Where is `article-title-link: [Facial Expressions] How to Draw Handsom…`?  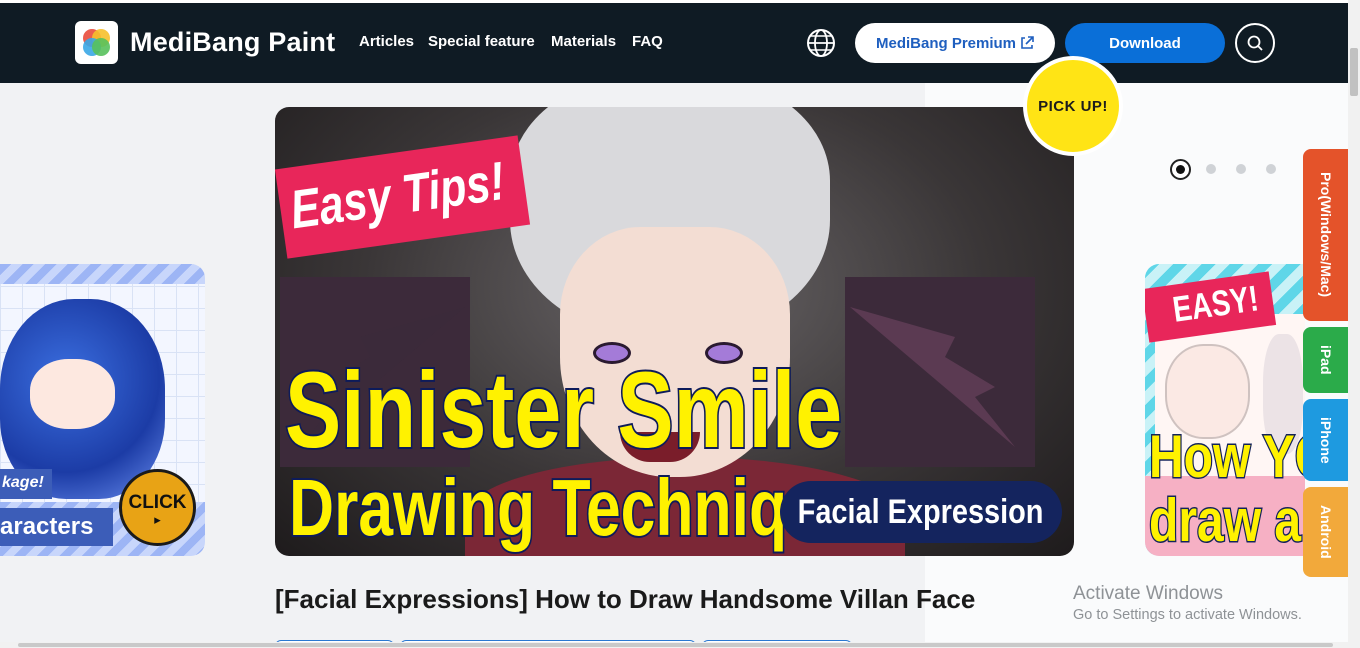
article-title-link: [Facial Expressions] How to Draw Handsom… is located at coordinates (625, 599).